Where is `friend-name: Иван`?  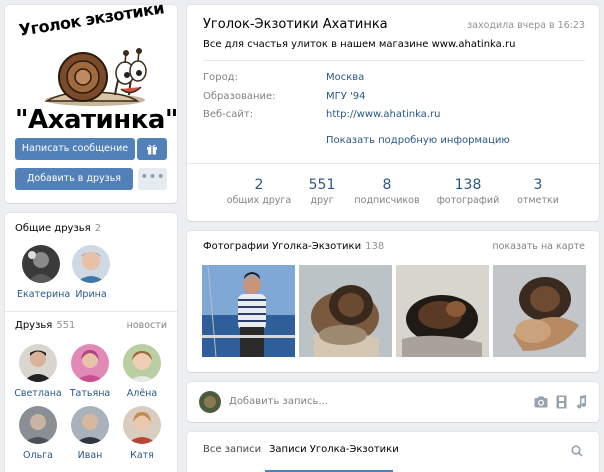 friend-name: Иван is located at coordinates (90, 455).